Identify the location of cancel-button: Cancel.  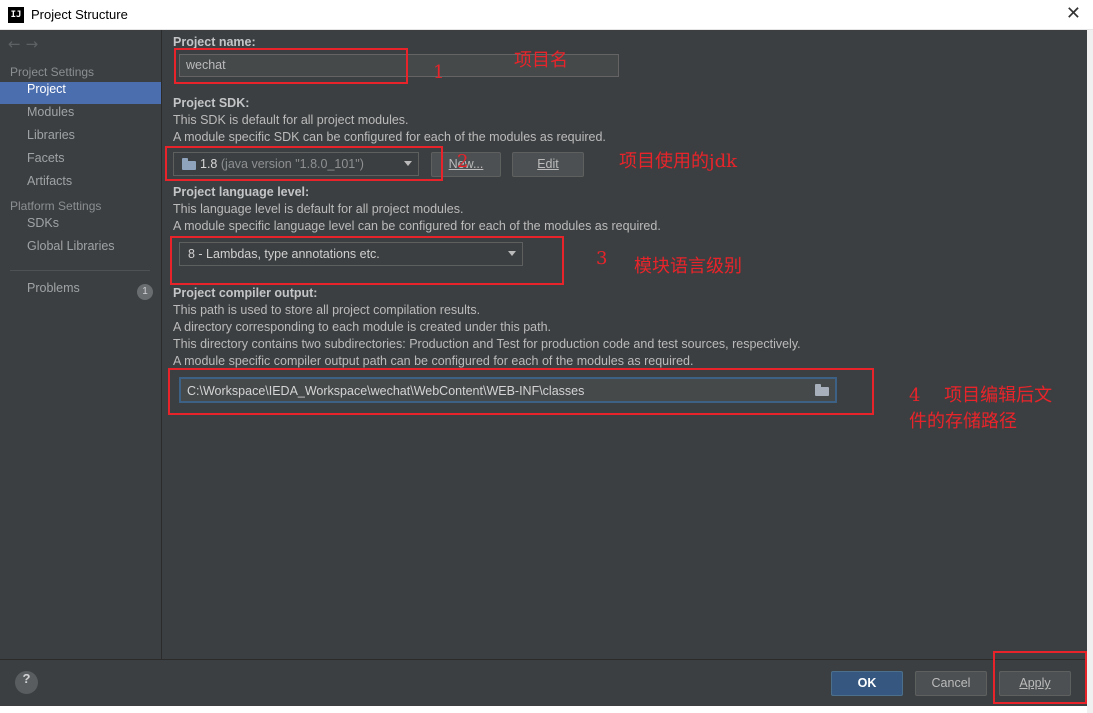
(951, 683).